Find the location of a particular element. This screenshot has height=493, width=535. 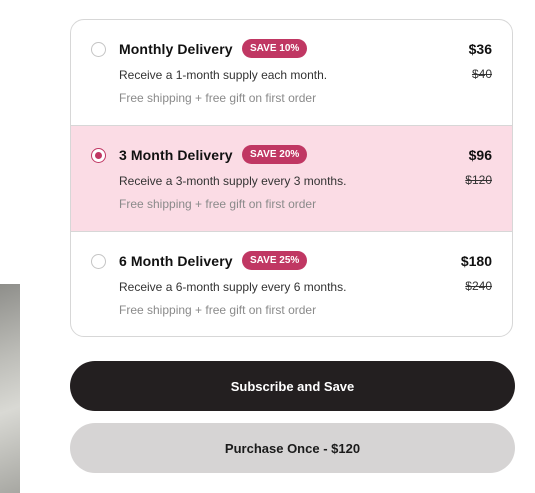

plan-description: Receive a 3-month supply every 3 months. is located at coordinates (233, 181).